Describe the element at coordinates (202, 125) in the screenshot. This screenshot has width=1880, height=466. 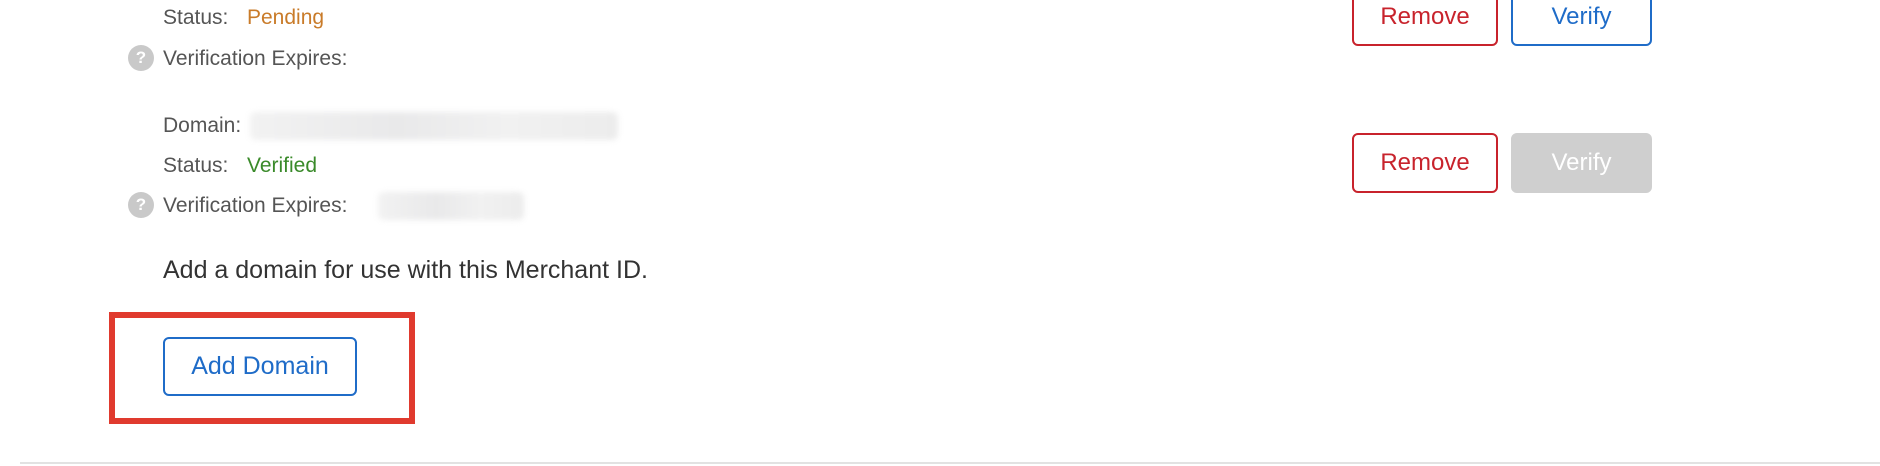
I see `domain-label: Domain:` at that location.